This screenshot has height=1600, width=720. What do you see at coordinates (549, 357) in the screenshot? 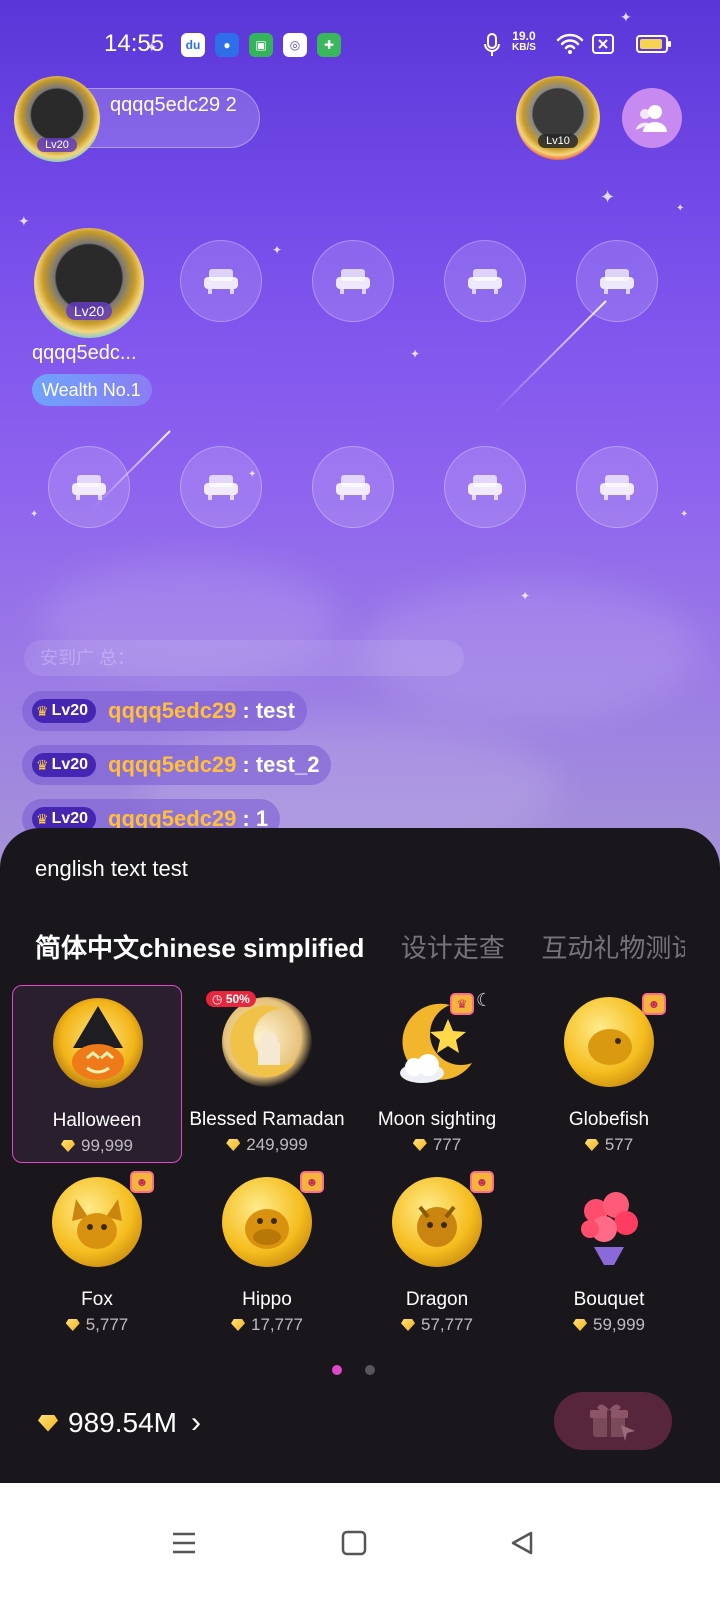
I see `shooting-star` at bounding box center [549, 357].